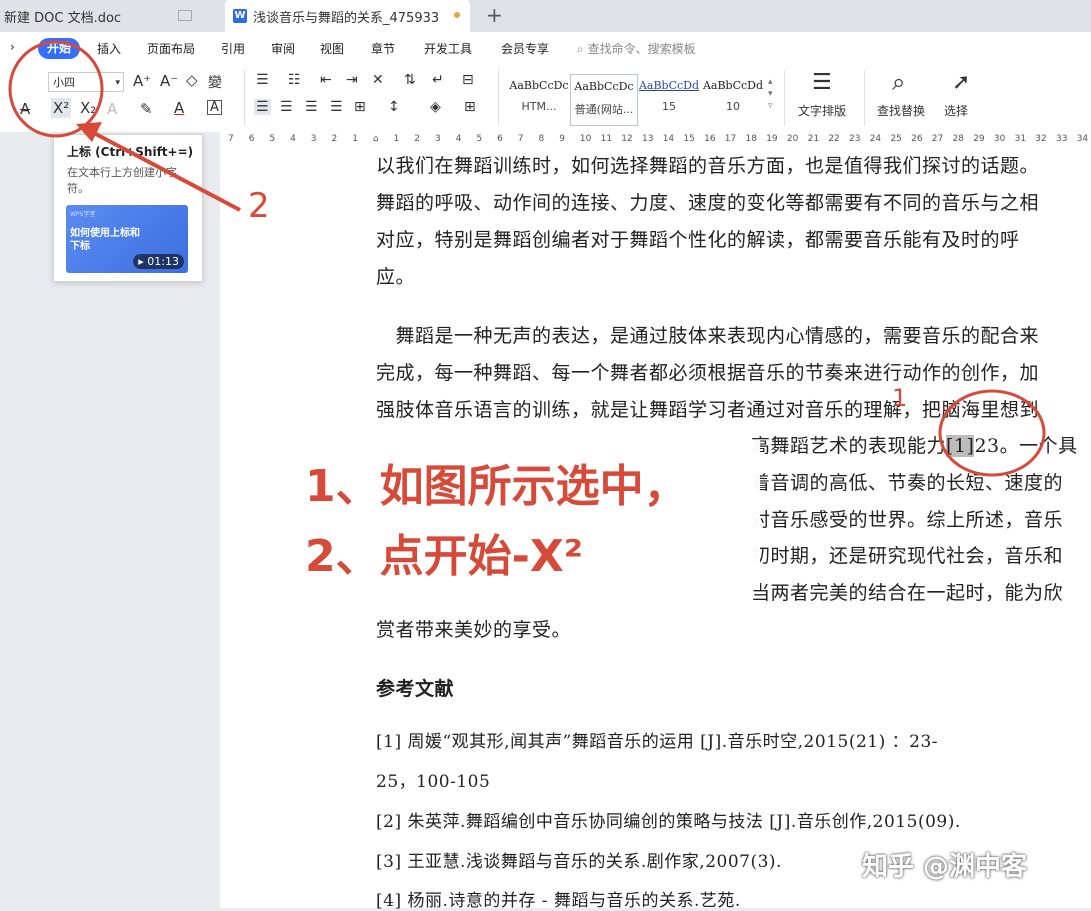 This screenshot has width=1091, height=911. Describe the element at coordinates (166, 171) in the screenshot. I see `arrow-line` at that location.